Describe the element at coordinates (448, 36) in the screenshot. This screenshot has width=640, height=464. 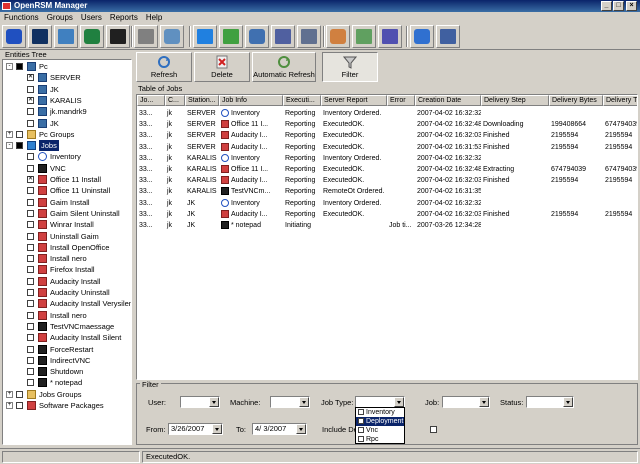
I see `toolbar-button-pcs` at that location.